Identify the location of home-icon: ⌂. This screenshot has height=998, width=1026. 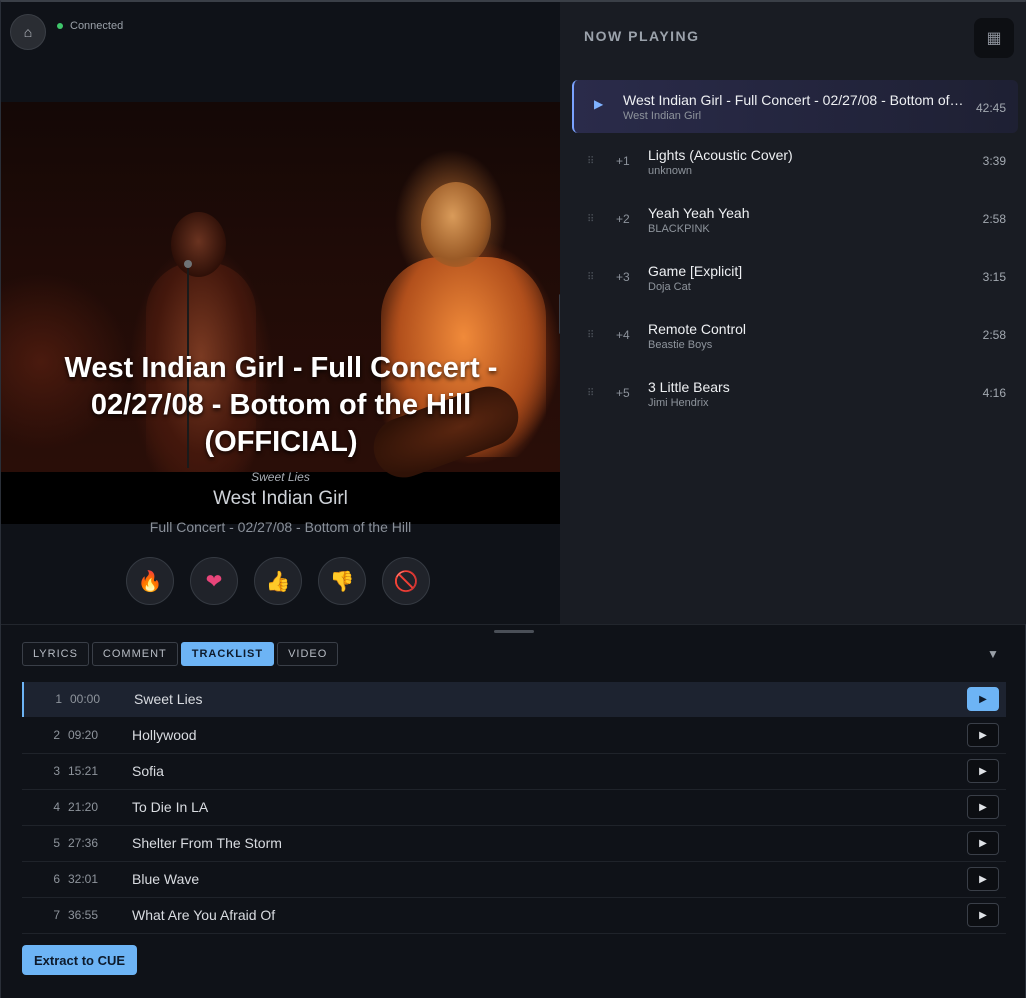
(28, 32).